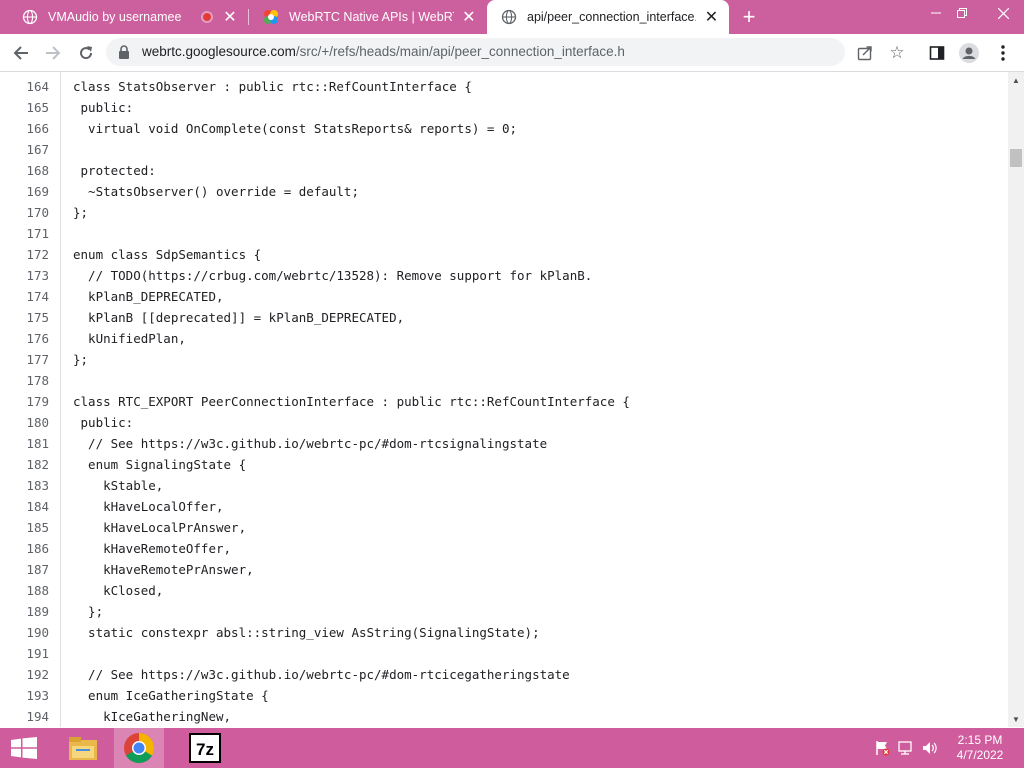  Describe the element at coordinates (114, 170) in the screenshot. I see `code-text: protected:` at that location.